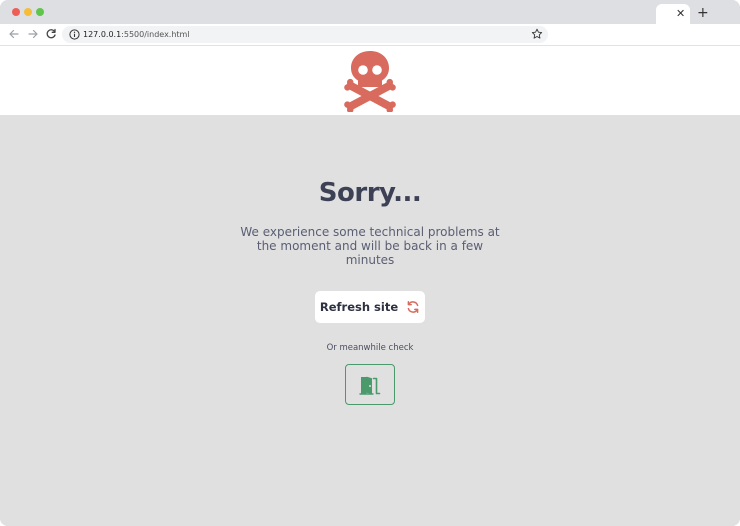 This screenshot has height=526, width=740. I want to click on site-header, so click(370, 80).